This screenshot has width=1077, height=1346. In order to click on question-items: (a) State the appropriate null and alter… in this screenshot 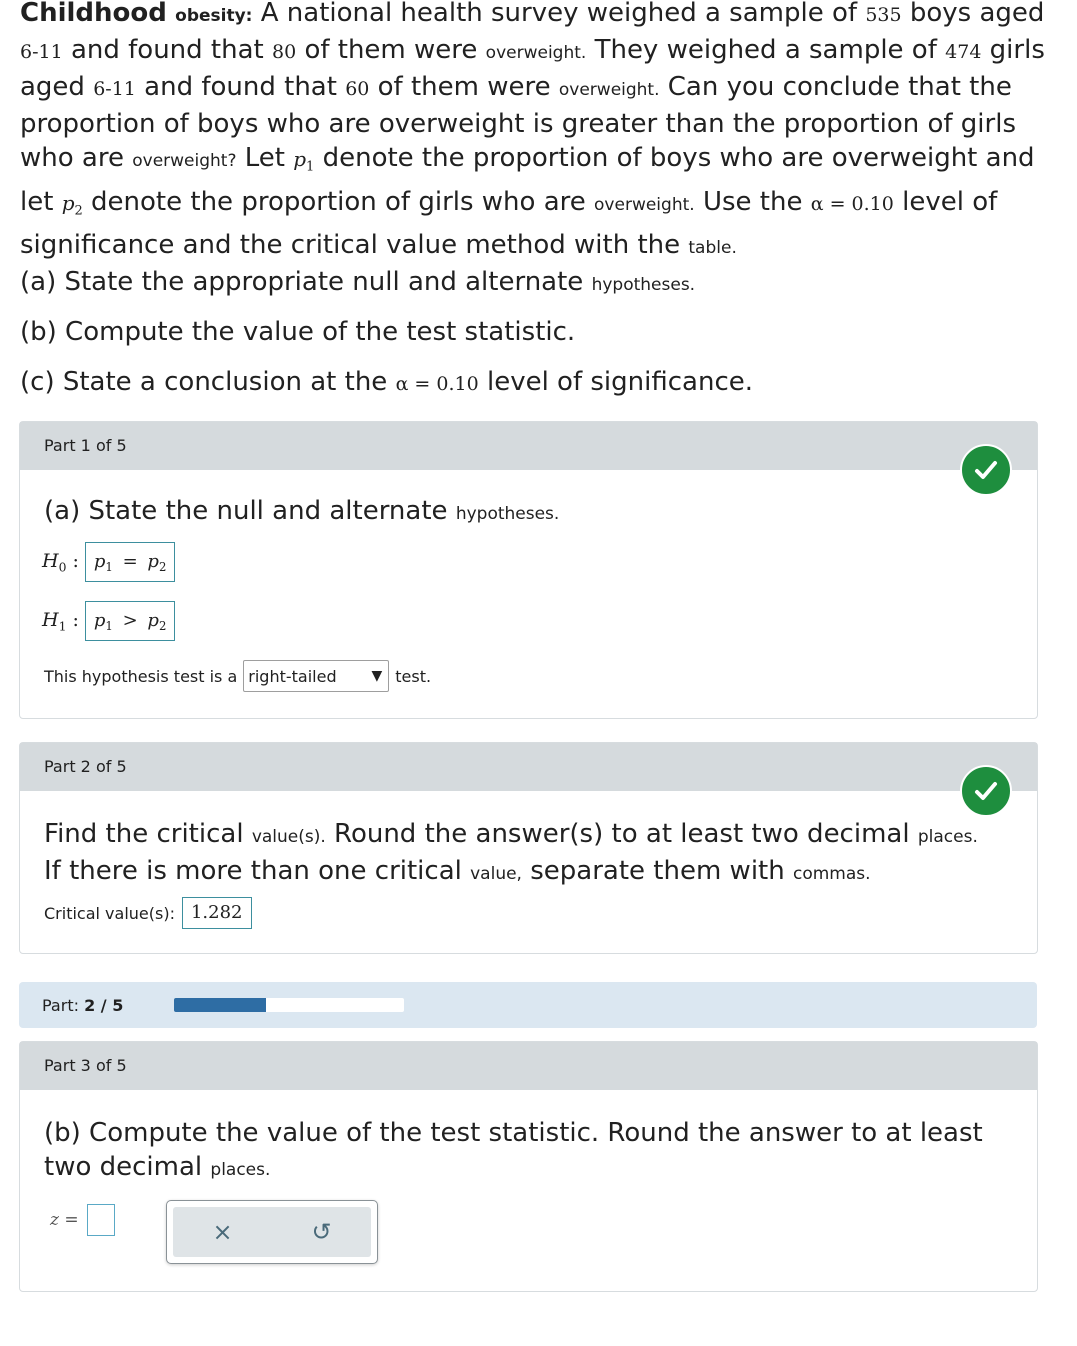, I will do `click(386, 337)`.